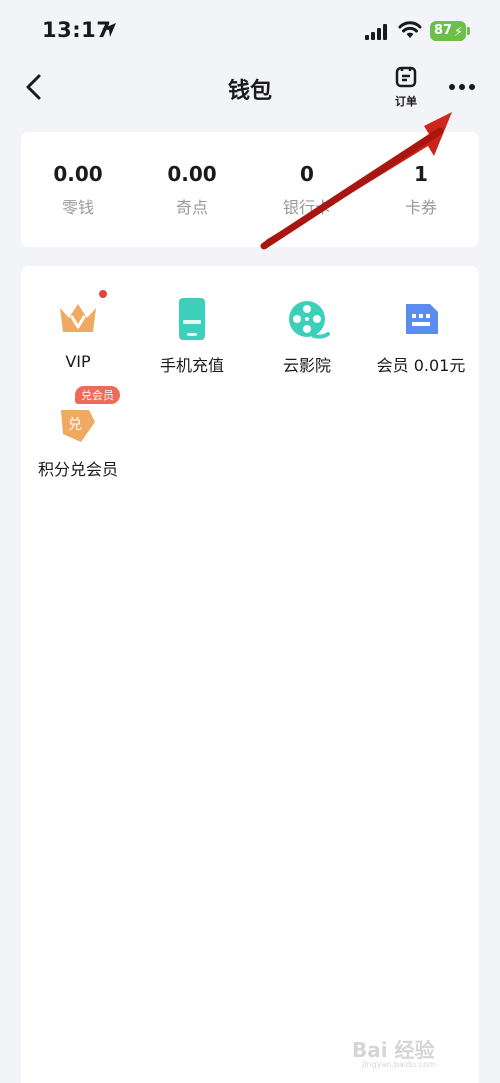  Describe the element at coordinates (443, 30) in the screenshot. I see `battery-level: 87` at that location.